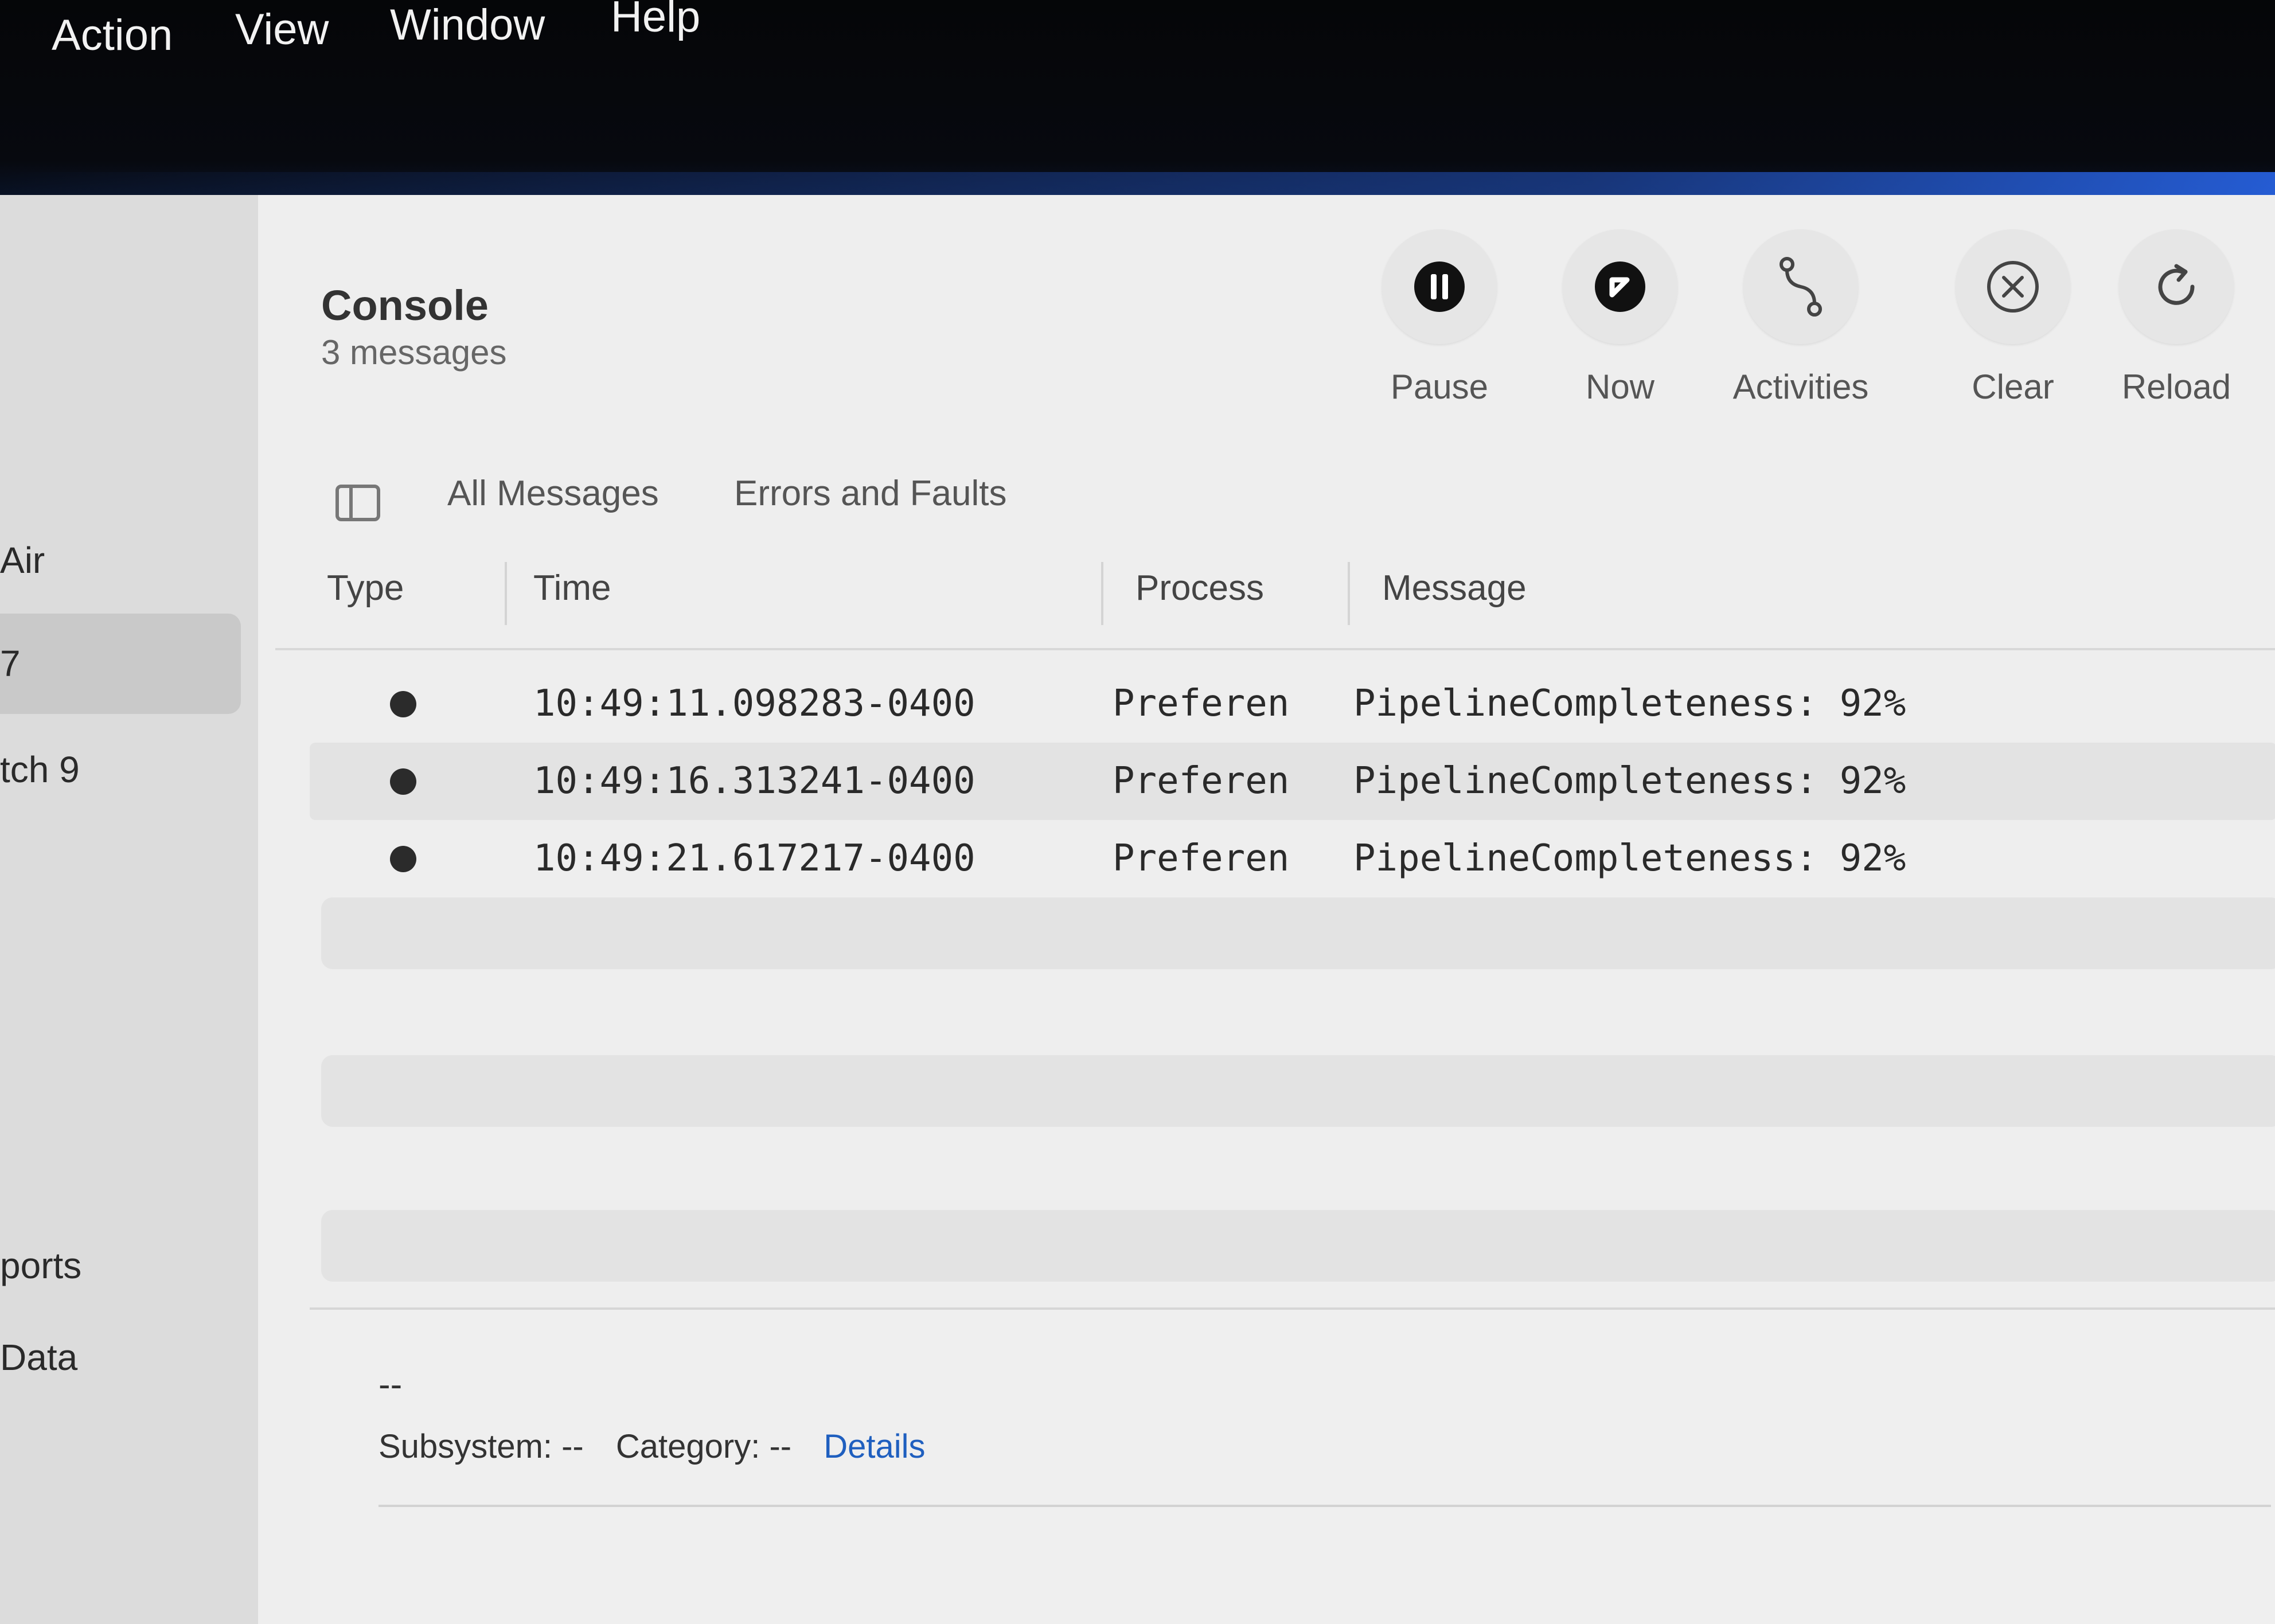  Describe the element at coordinates (357, 503) in the screenshot. I see `sidebar-toggle-icon` at that location.